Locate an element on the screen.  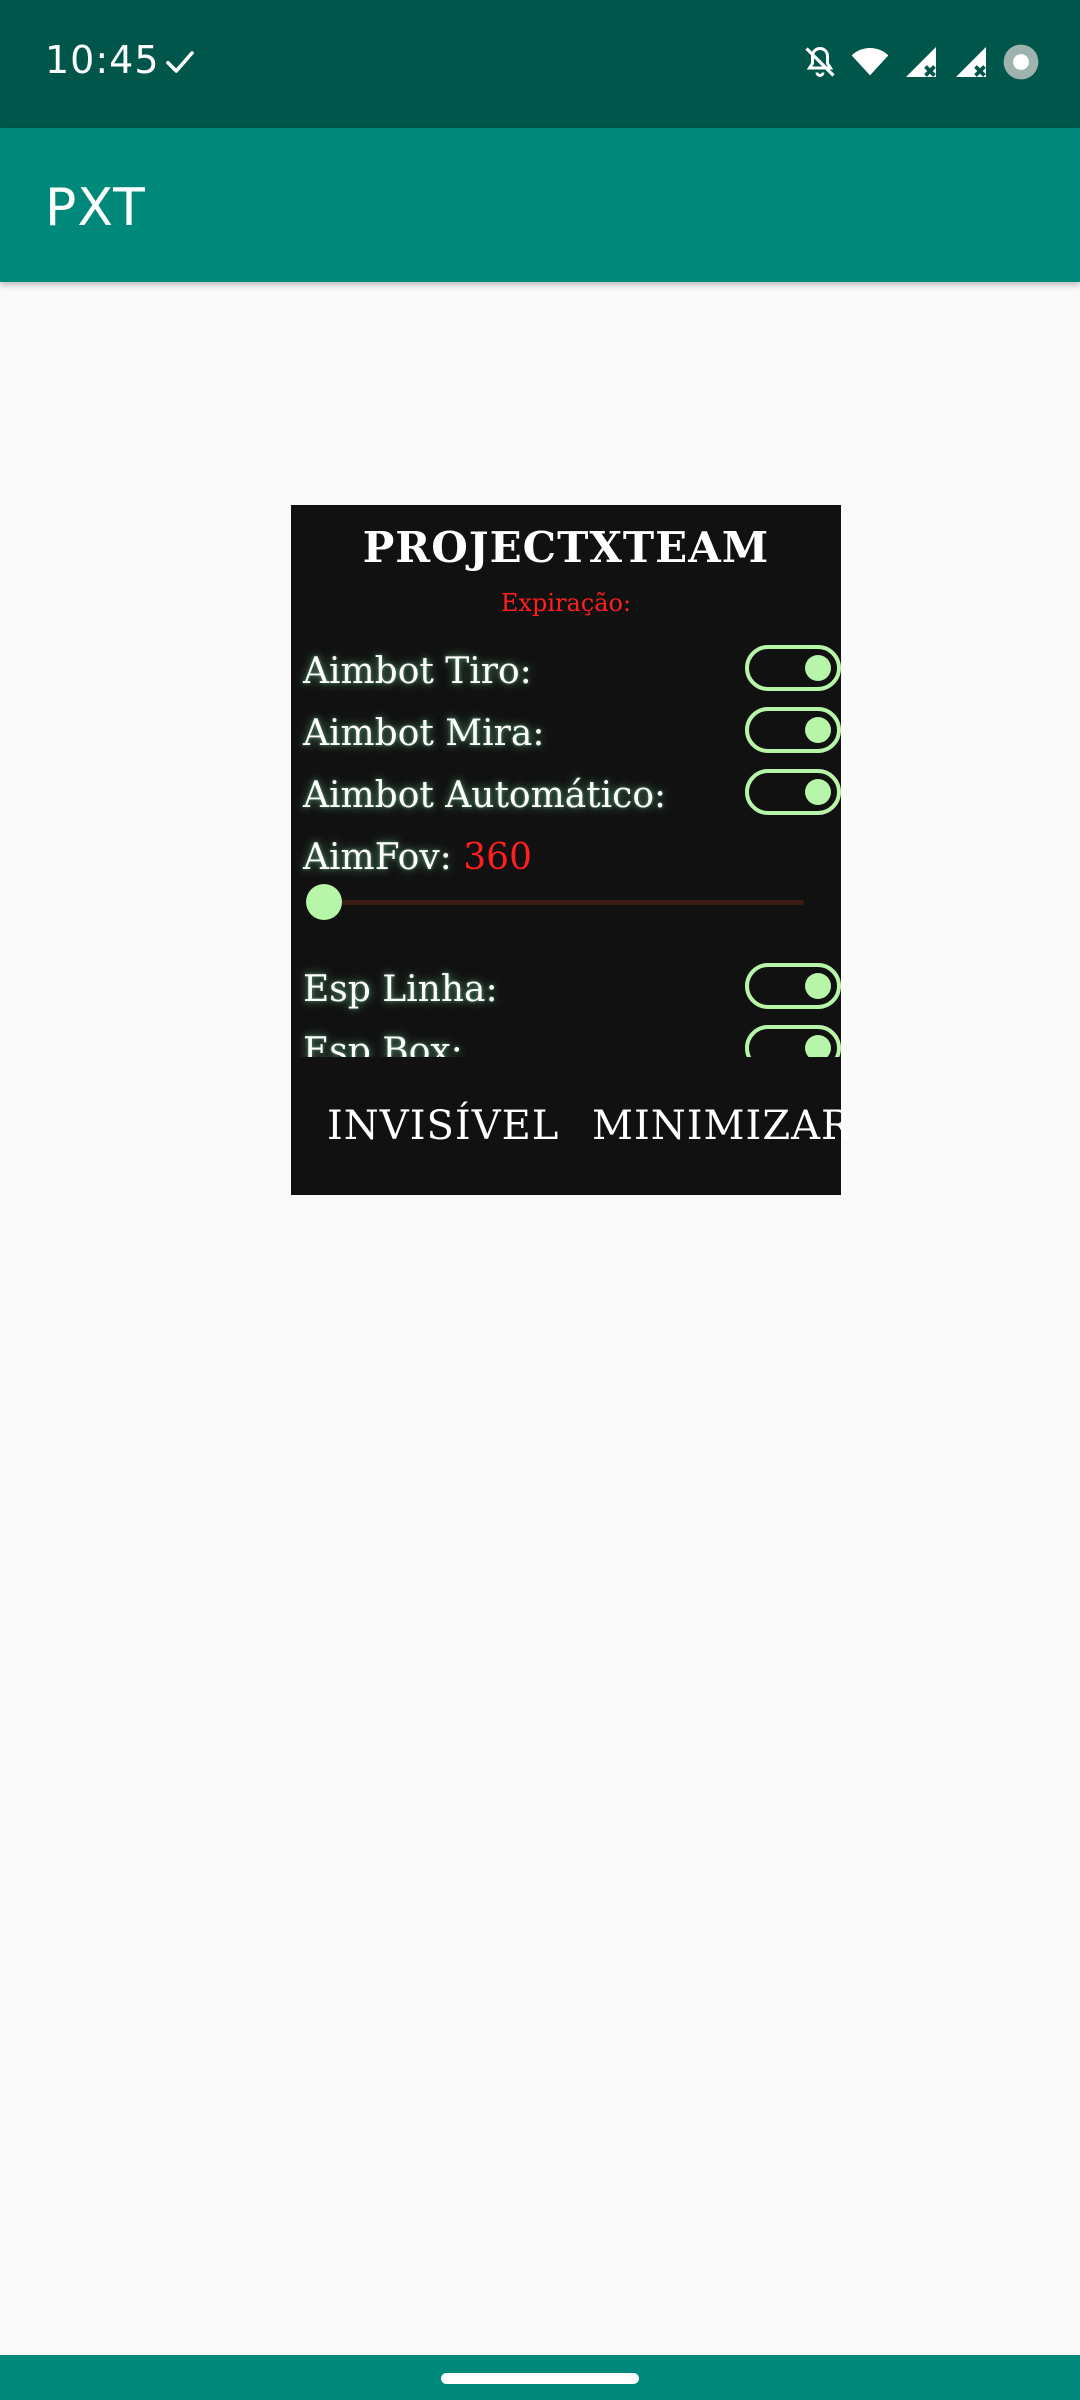
toggle-row-esp-box: Esp Box: is located at coordinates (566, 1041).